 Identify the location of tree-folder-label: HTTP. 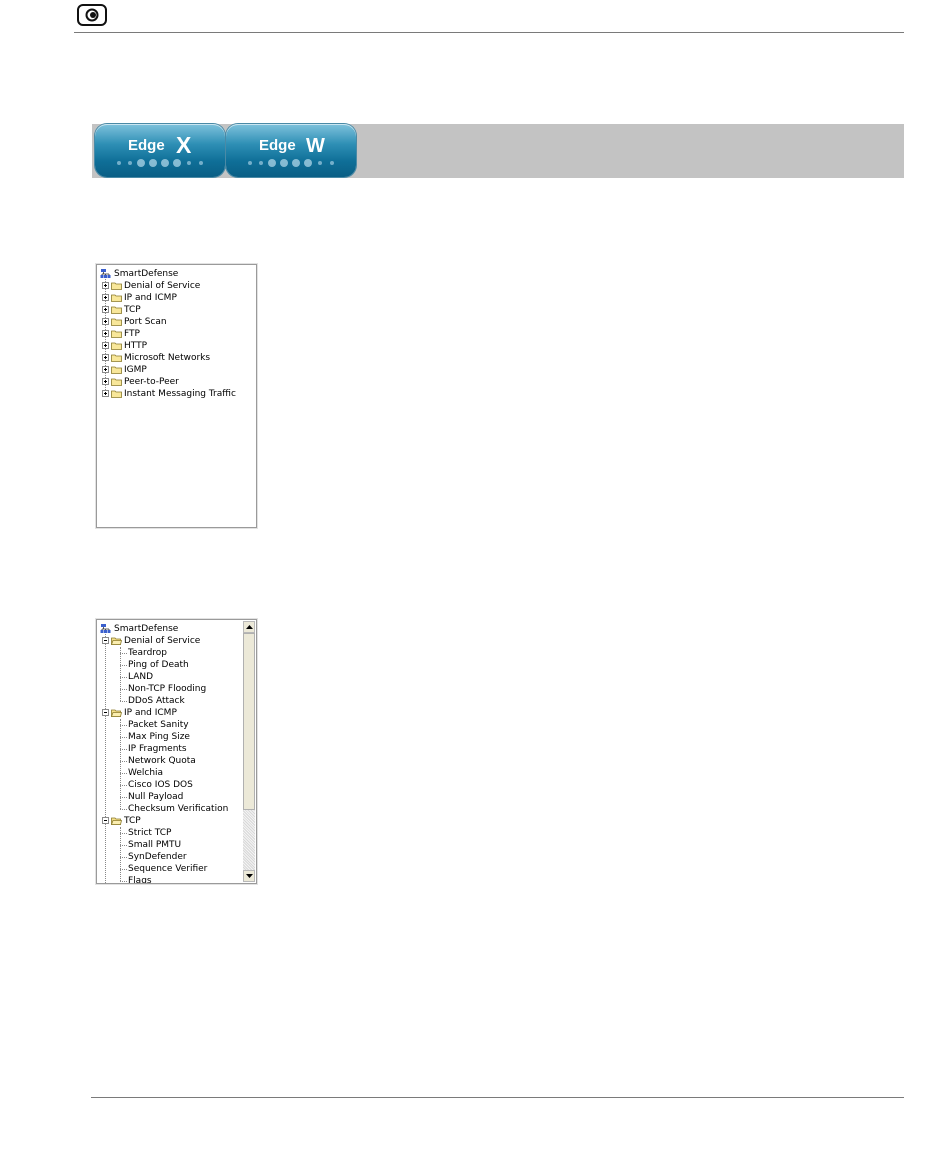
(136, 346).